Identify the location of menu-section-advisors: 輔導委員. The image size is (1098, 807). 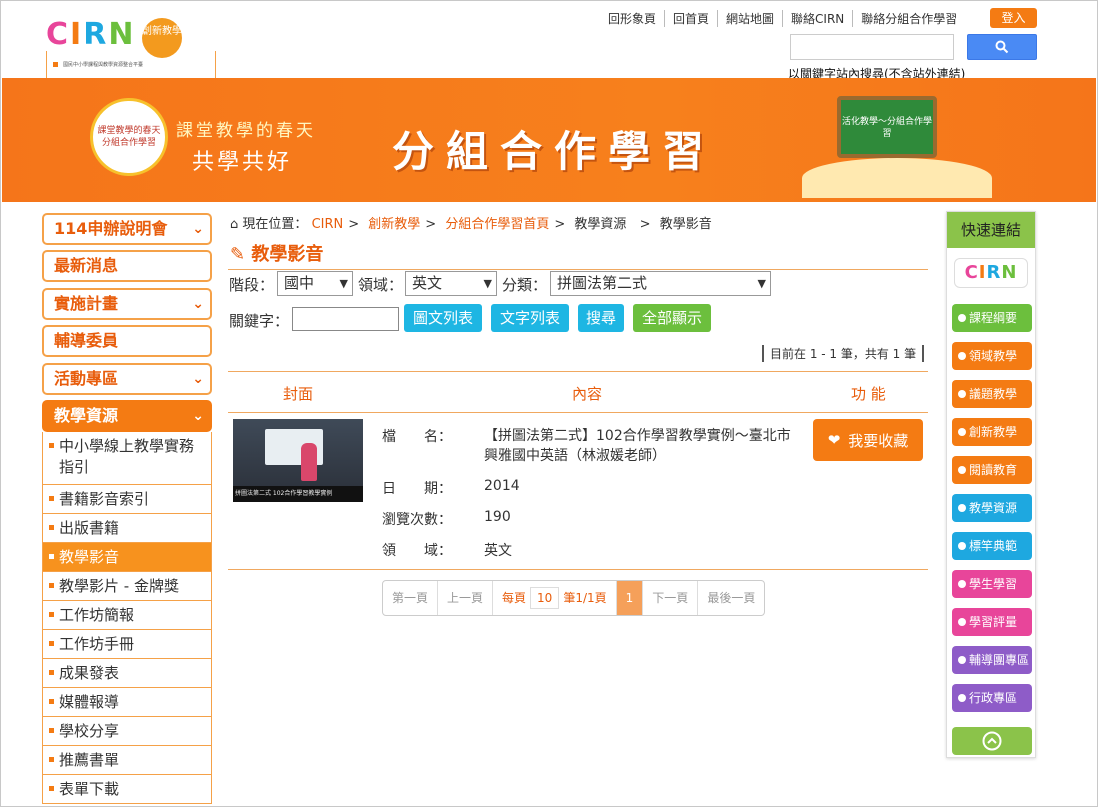
(127, 341).